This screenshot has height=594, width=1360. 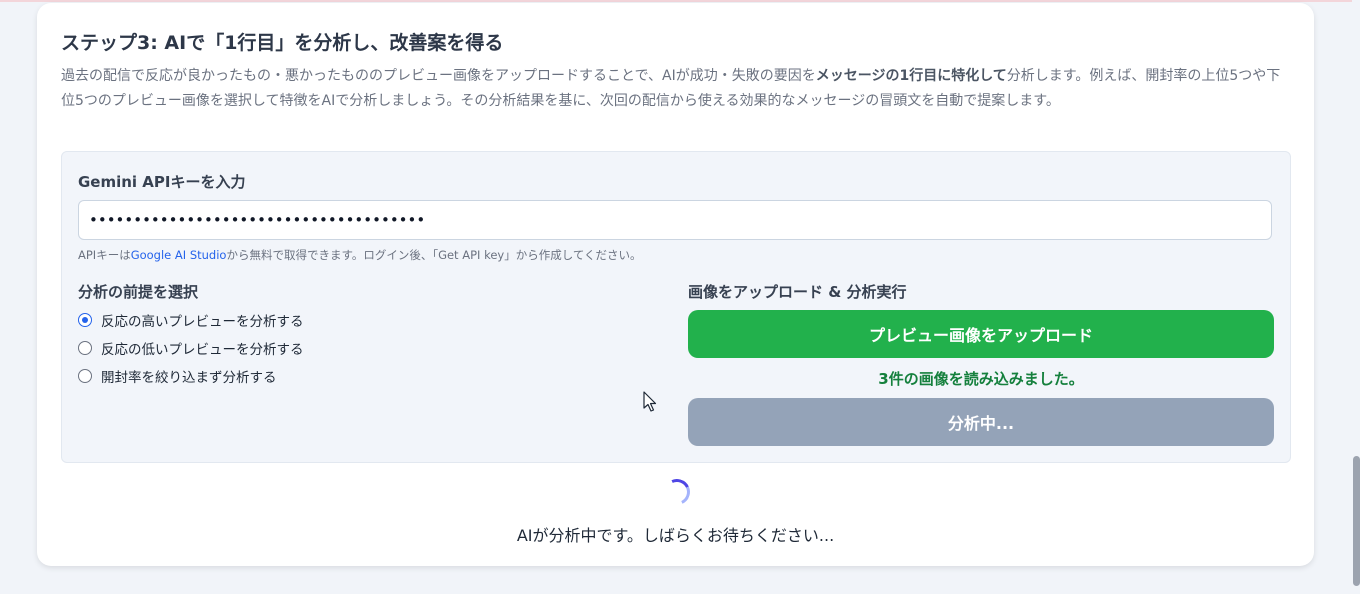 I want to click on premise-option-all: 開封率を絞り込まず分析する, so click(x=177, y=376).